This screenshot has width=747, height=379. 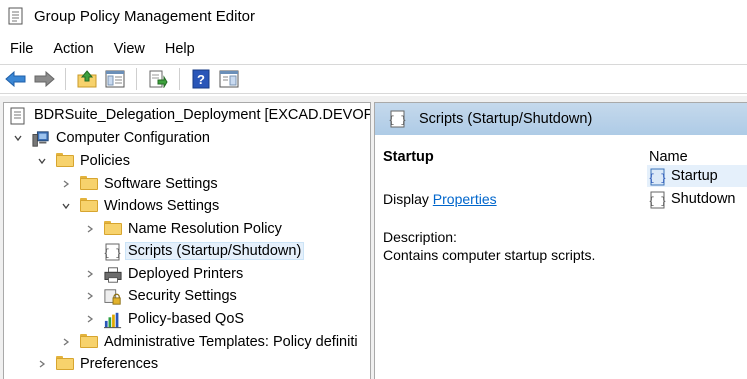 I want to click on tree-node-windows-settings: Windows Settings, so click(x=139, y=206).